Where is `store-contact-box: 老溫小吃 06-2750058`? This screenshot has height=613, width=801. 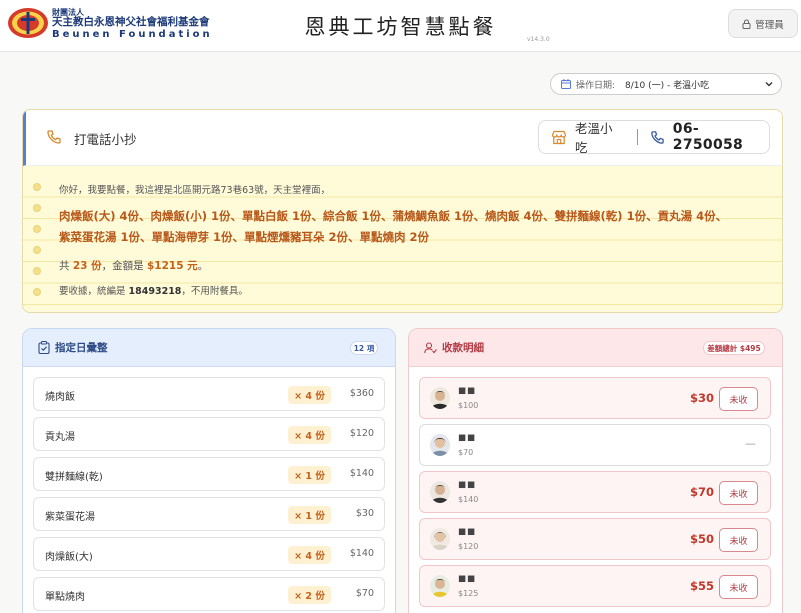
store-contact-box: 老溫小吃 06-2750058 is located at coordinates (654, 137).